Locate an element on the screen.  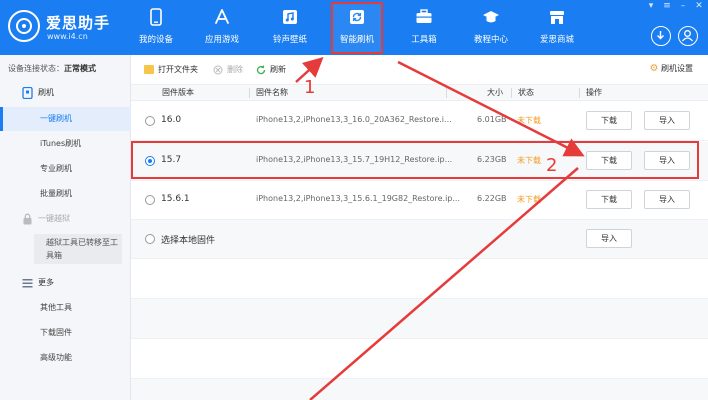
folder-icon is located at coordinates (149, 69).